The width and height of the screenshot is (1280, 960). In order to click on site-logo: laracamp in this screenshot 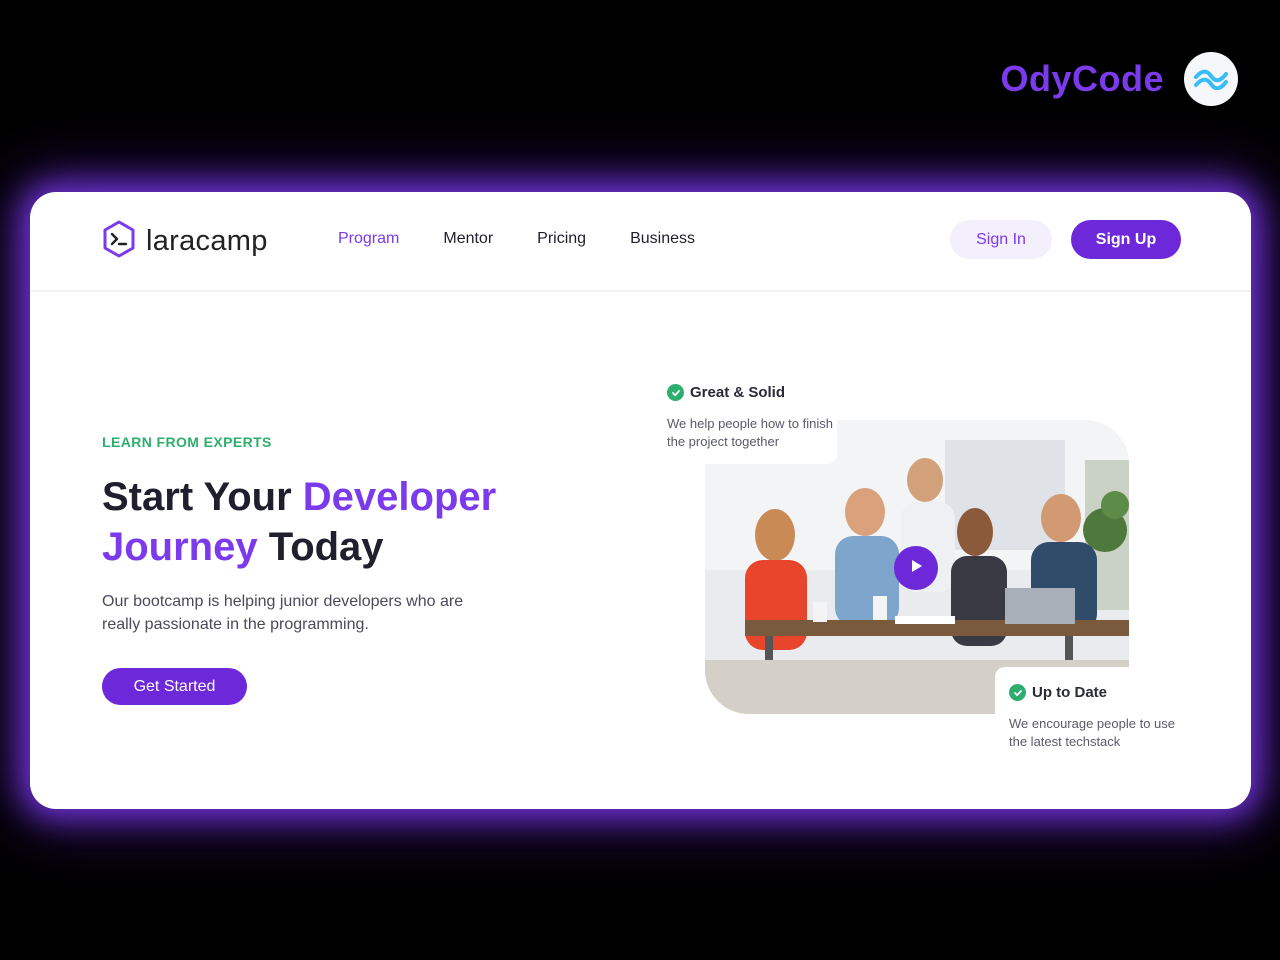, I will do `click(185, 241)`.